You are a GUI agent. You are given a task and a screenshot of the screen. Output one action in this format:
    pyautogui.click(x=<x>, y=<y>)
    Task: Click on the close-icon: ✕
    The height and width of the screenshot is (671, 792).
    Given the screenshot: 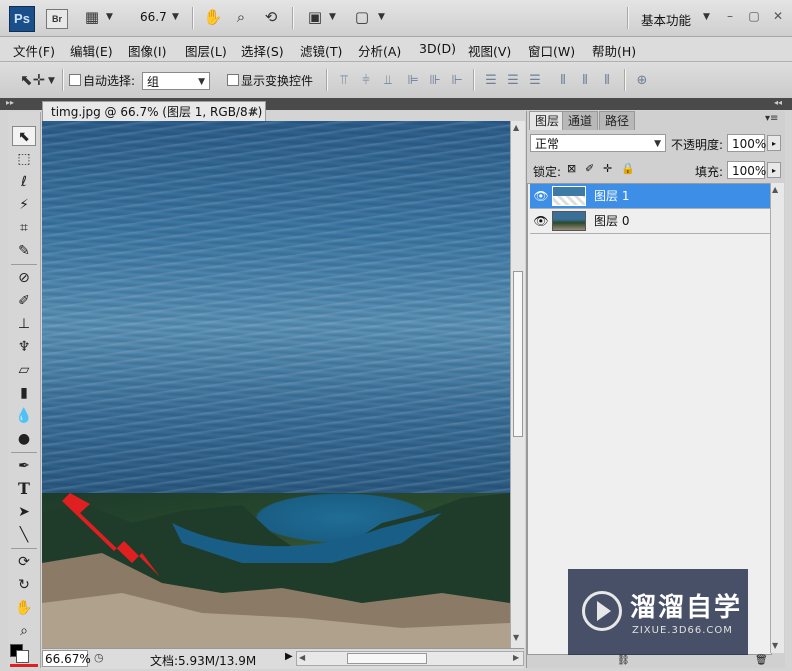 What is the action you would take?
    pyautogui.click(x=254, y=112)
    